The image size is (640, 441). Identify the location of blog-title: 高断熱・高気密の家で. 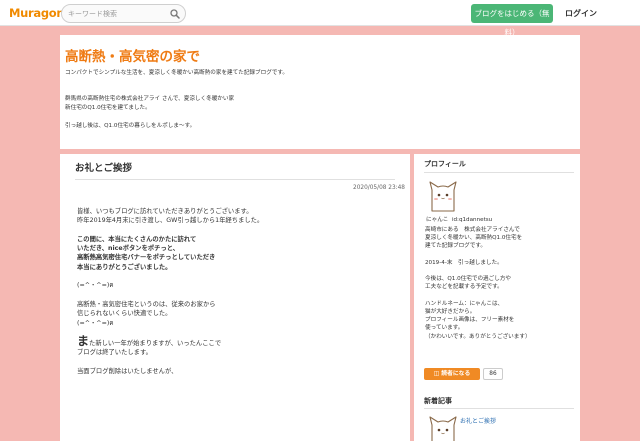
(132, 55).